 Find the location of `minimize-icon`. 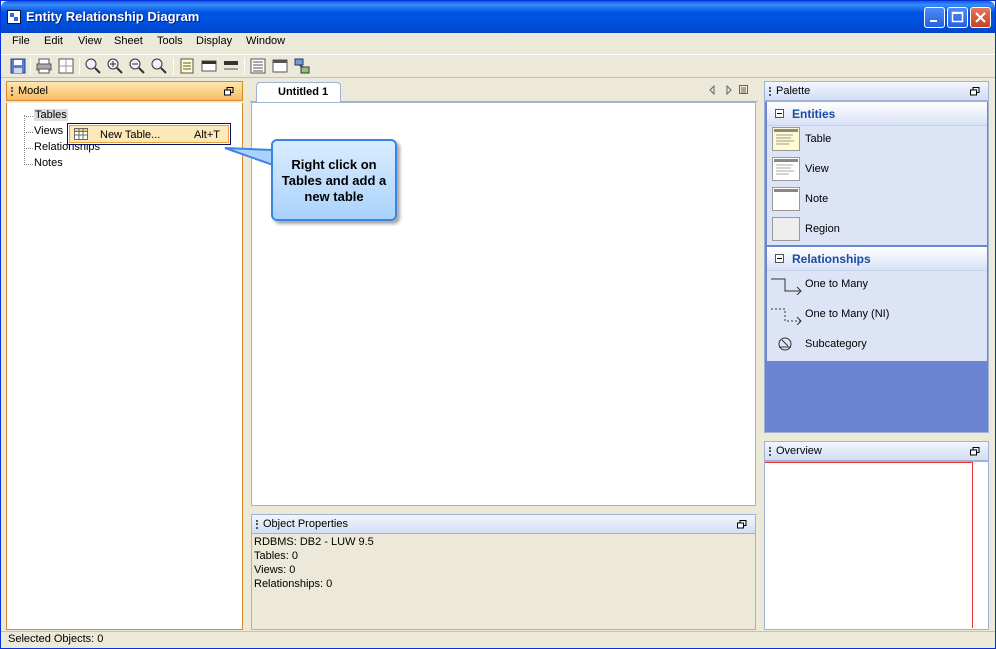

minimize-icon is located at coordinates (933, 21).